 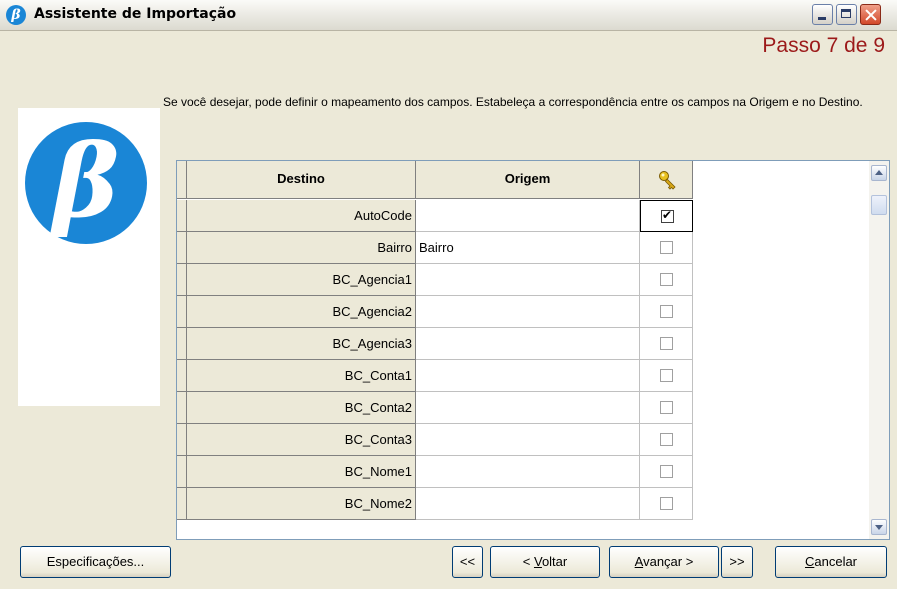 I want to click on minimize-button, so click(x=822, y=14).